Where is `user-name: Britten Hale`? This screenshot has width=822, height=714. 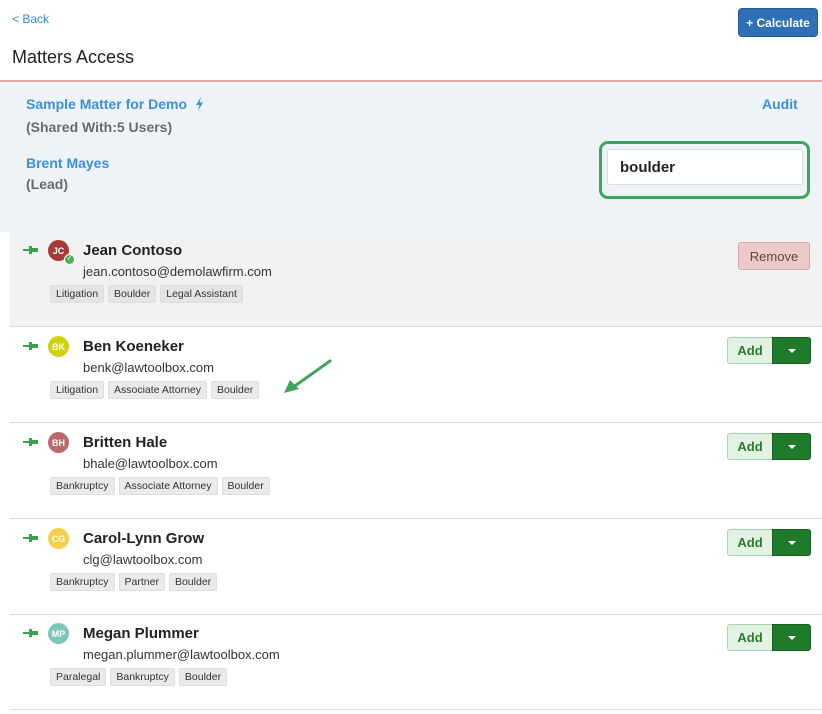
user-name: Britten Hale is located at coordinates (125, 442).